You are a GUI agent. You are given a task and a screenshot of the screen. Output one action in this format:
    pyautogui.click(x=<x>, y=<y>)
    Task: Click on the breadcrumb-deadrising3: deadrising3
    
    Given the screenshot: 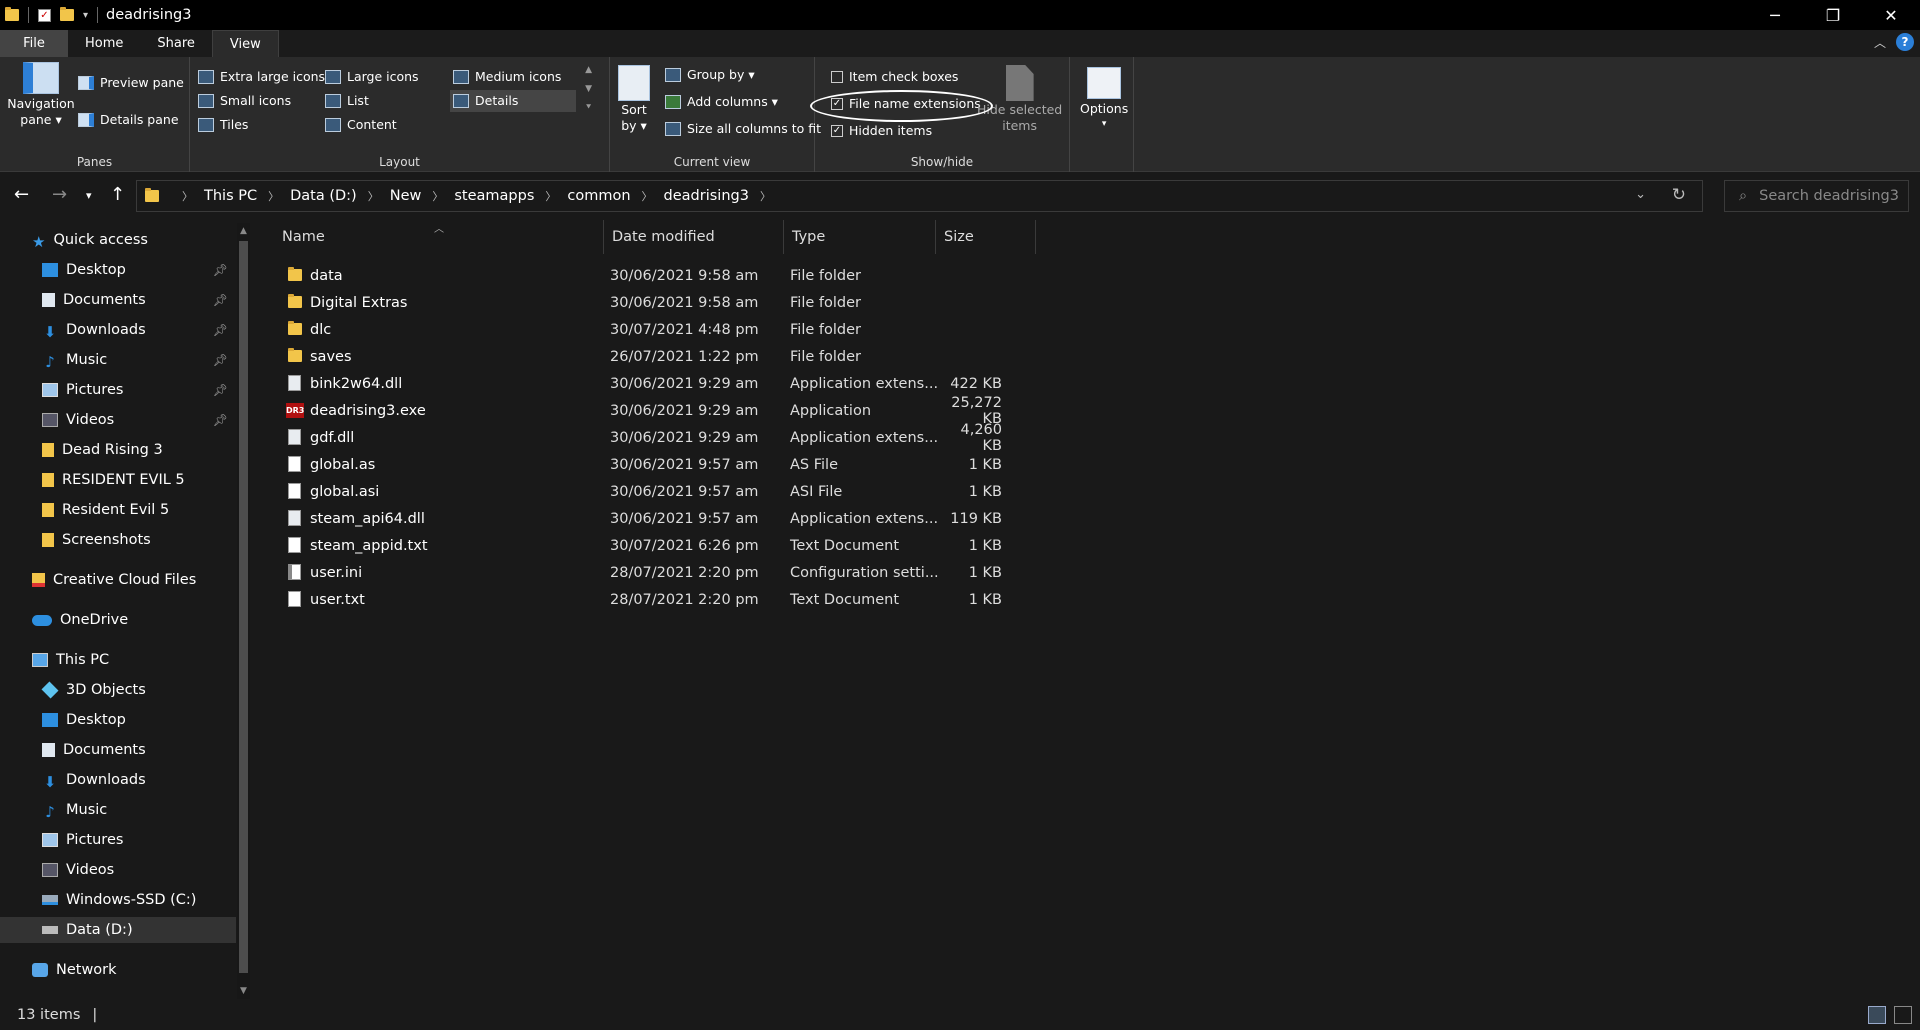 What is the action you would take?
    pyautogui.click(x=706, y=196)
    